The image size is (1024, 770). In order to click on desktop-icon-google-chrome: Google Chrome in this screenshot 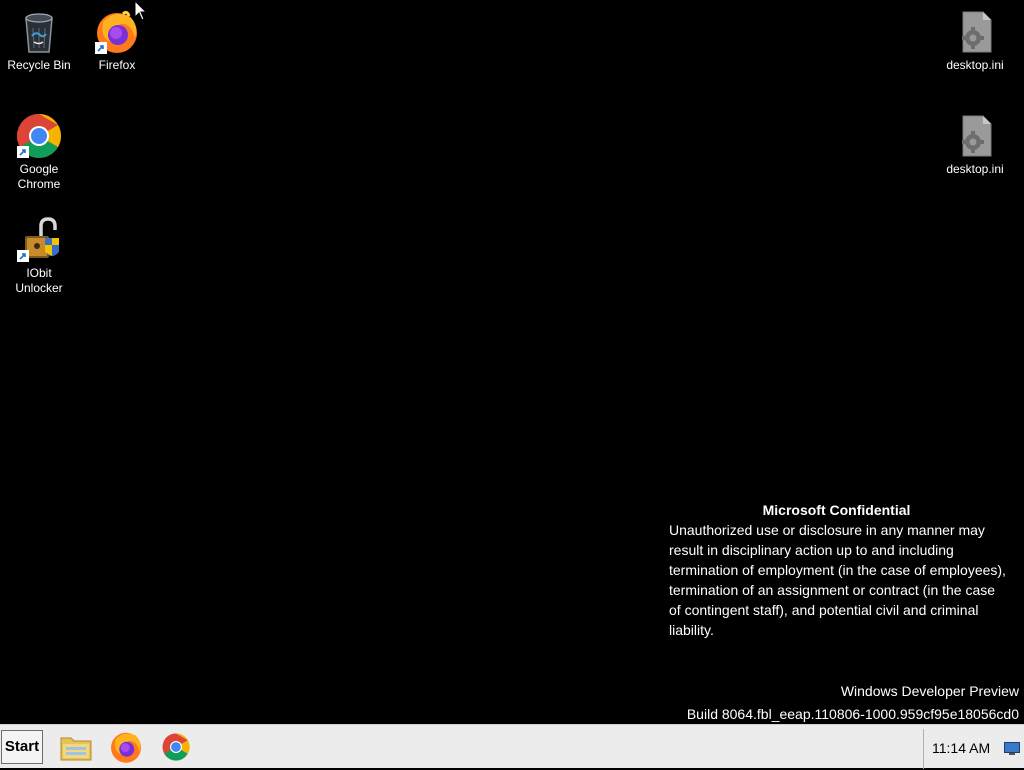, I will do `click(39, 152)`.